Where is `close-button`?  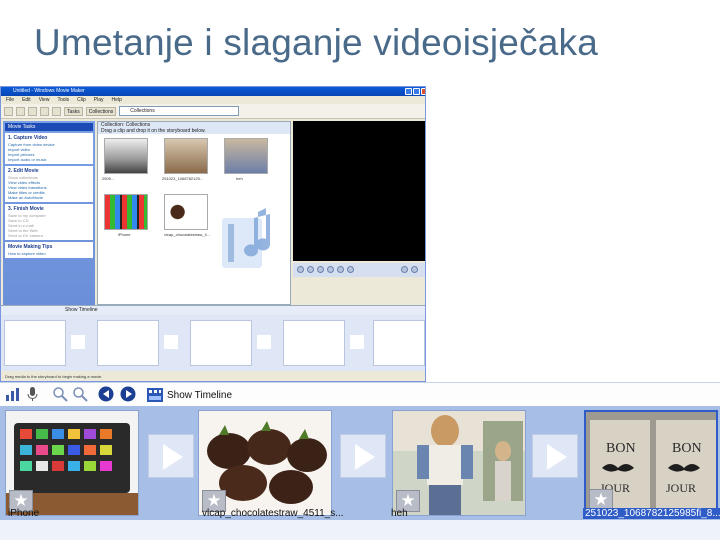 close-button is located at coordinates (423, 91).